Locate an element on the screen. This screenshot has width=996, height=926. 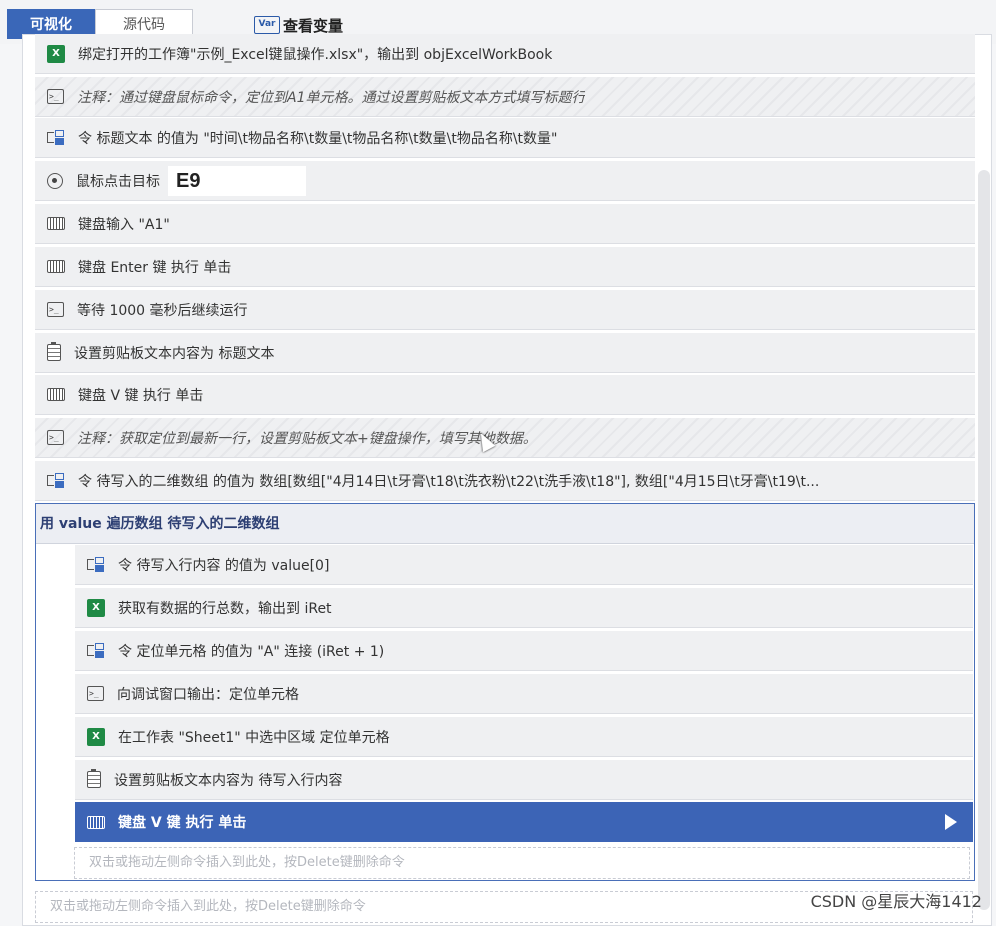
command-text: 向调试窗口输出：定位单元格 is located at coordinates (208, 694).